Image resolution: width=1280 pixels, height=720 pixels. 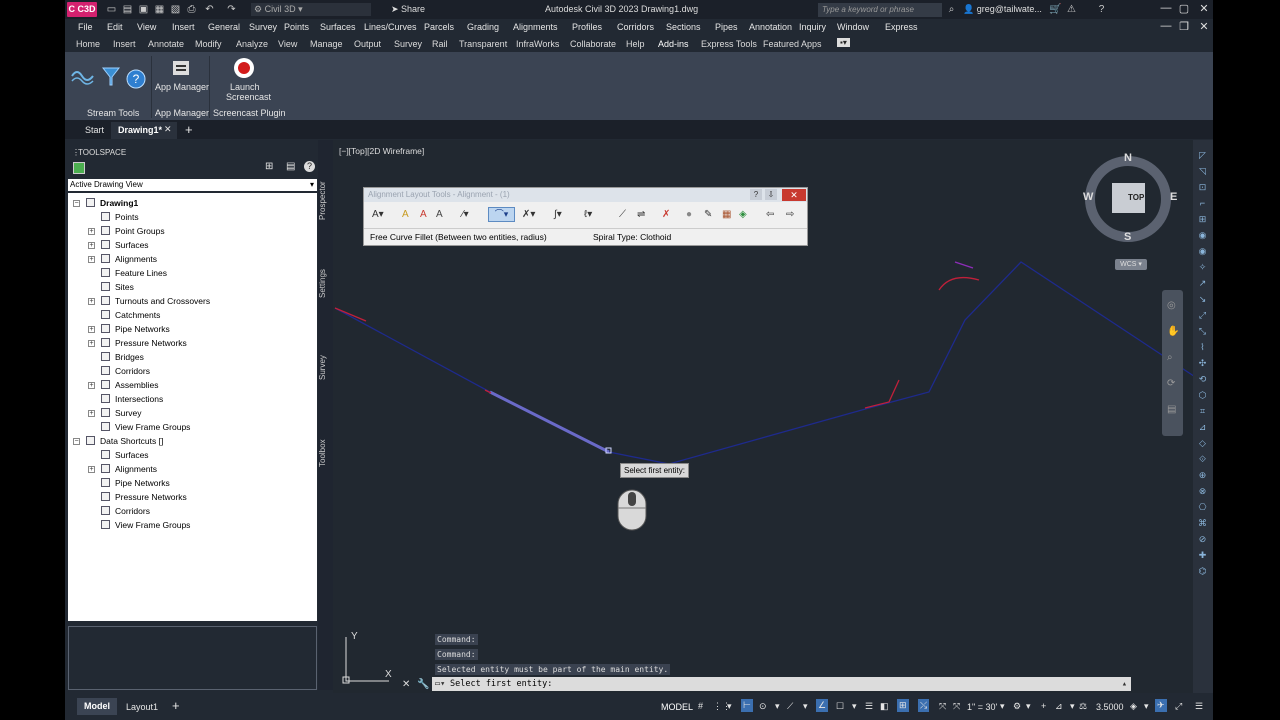 I want to click on compass-e: E, so click(x=1173, y=197).